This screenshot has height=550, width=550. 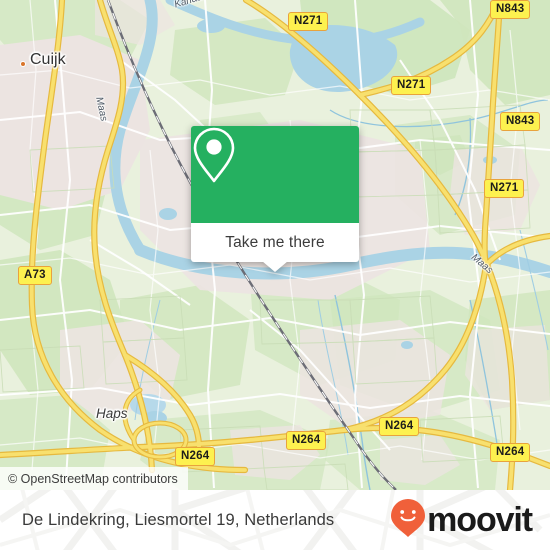 I want to click on take-me-there-button: Take me there, so click(x=275, y=242).